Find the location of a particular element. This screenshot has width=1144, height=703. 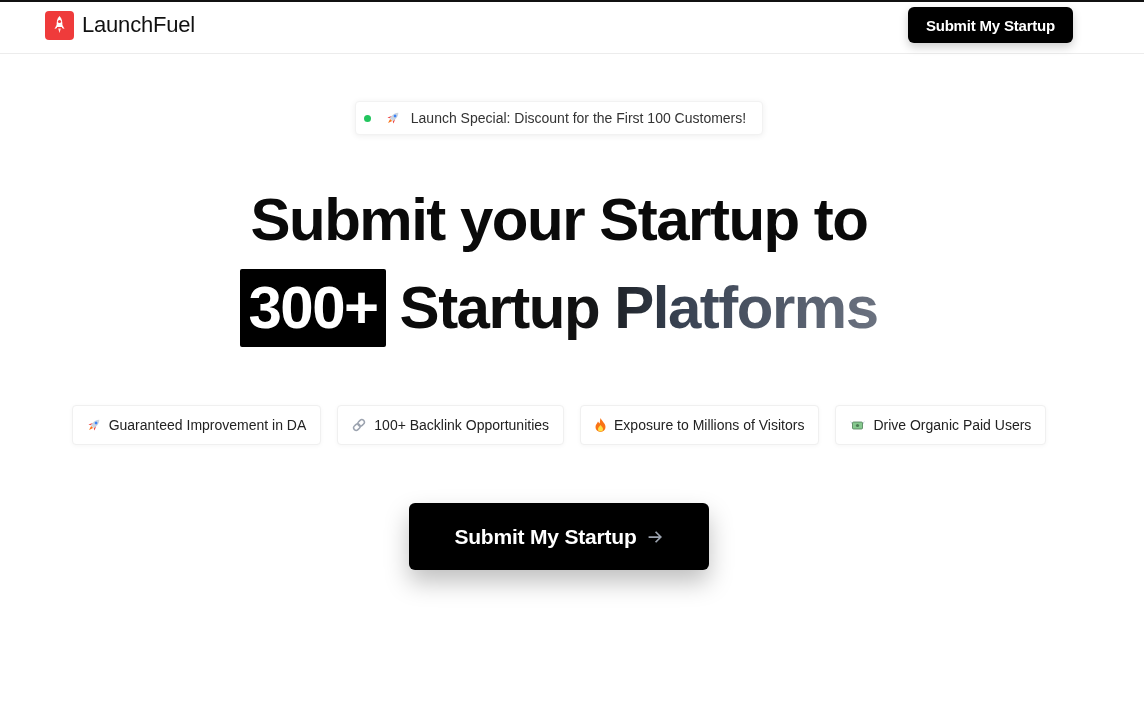

rocket-logo-icon is located at coordinates (59, 25).